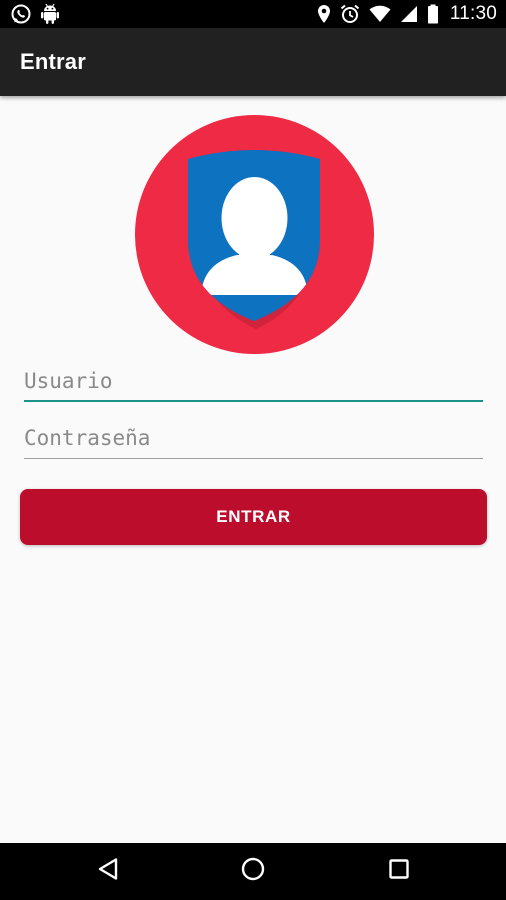 The height and width of the screenshot is (900, 506). Describe the element at coordinates (324, 14) in the screenshot. I see `location-icon` at that location.